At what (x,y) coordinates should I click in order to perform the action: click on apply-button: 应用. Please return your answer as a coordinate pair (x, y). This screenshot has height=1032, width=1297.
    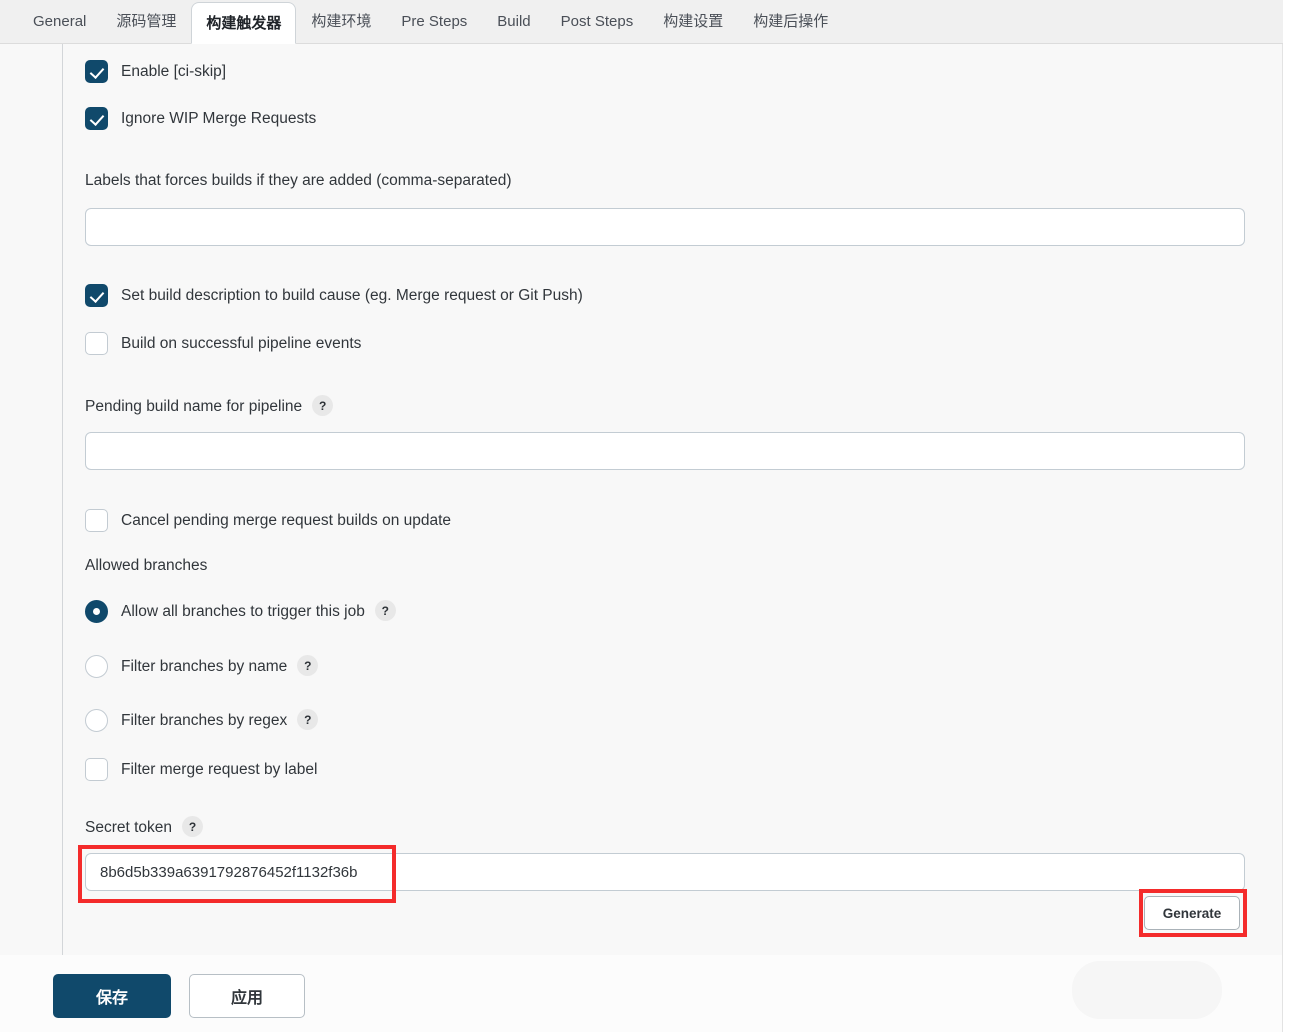
    Looking at the image, I should click on (247, 996).